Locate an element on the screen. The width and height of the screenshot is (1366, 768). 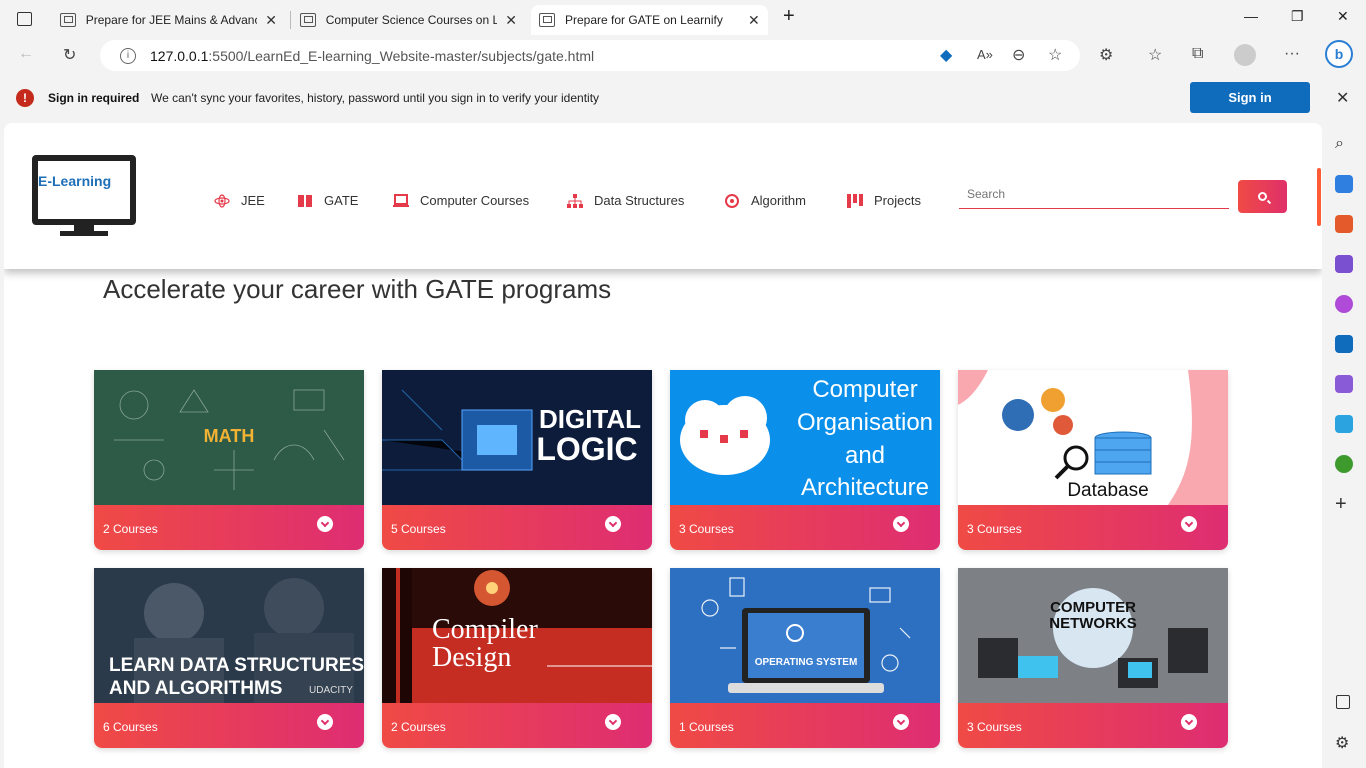
laptop-icon is located at coordinates (401, 200).